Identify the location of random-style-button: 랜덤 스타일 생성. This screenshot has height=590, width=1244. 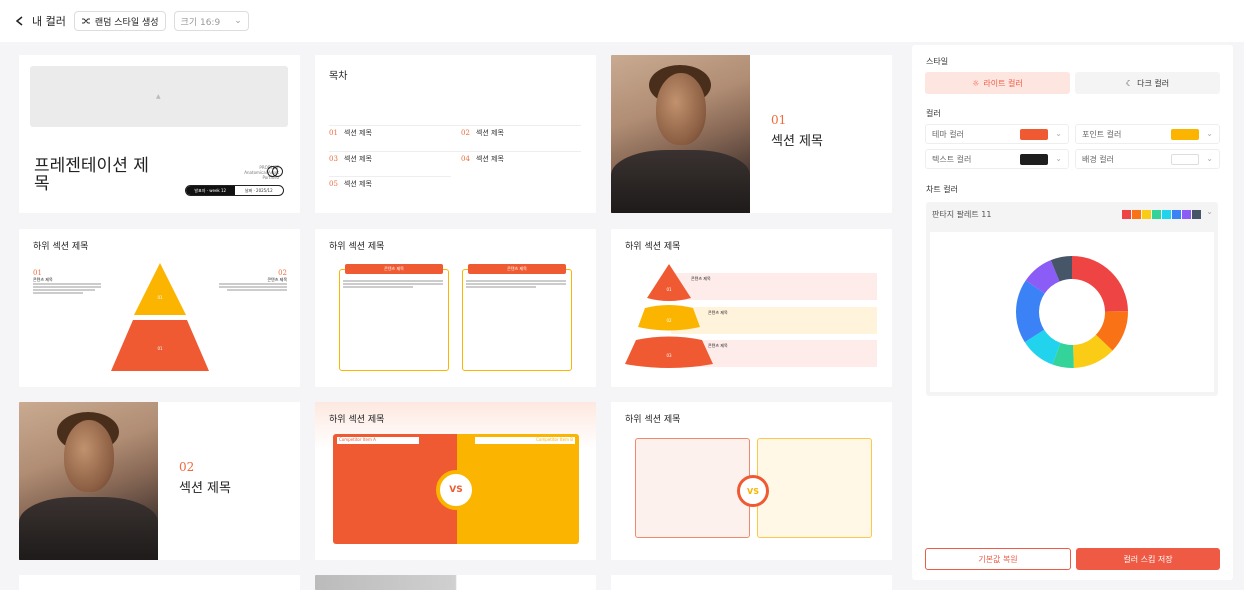
(119, 21).